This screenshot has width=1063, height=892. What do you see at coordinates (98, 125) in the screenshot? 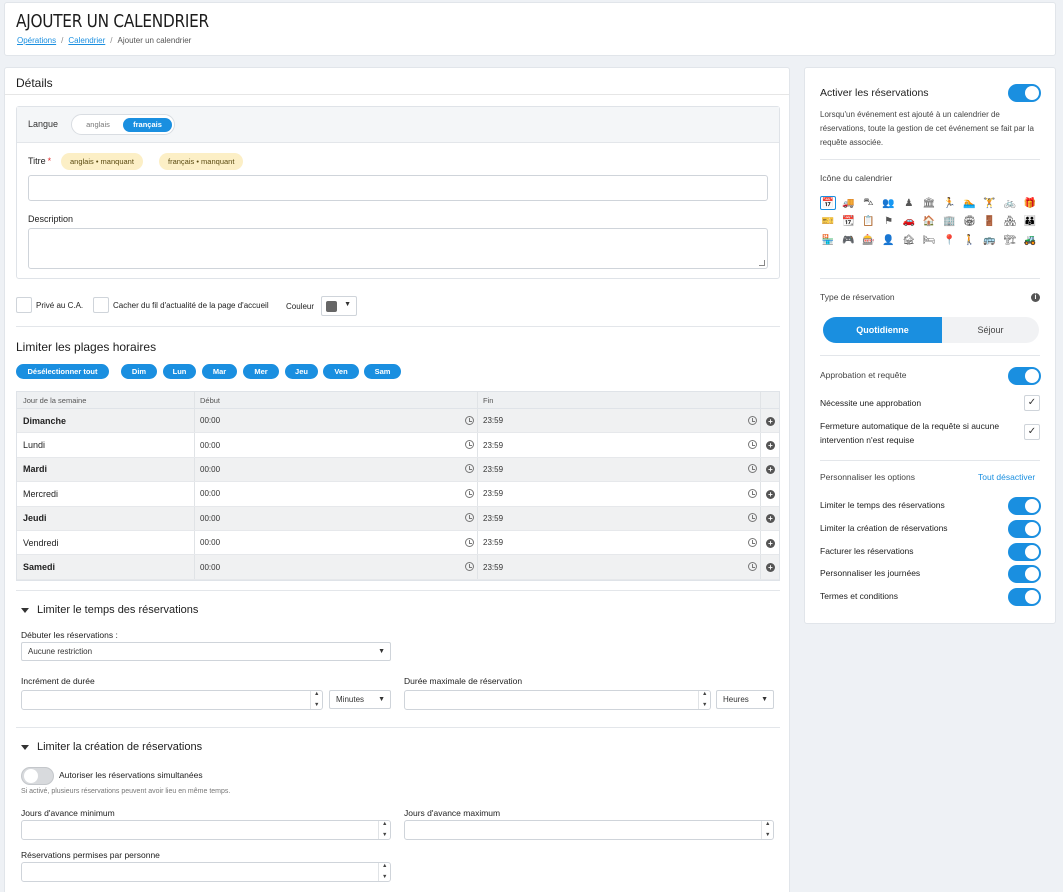
I see `language-option-english: anglais` at bounding box center [98, 125].